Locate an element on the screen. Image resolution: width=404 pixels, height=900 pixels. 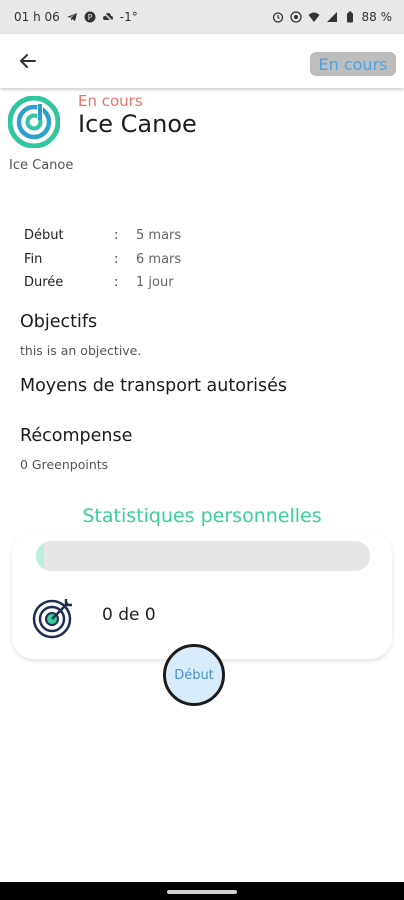
battery-icon is located at coordinates (349, 17).